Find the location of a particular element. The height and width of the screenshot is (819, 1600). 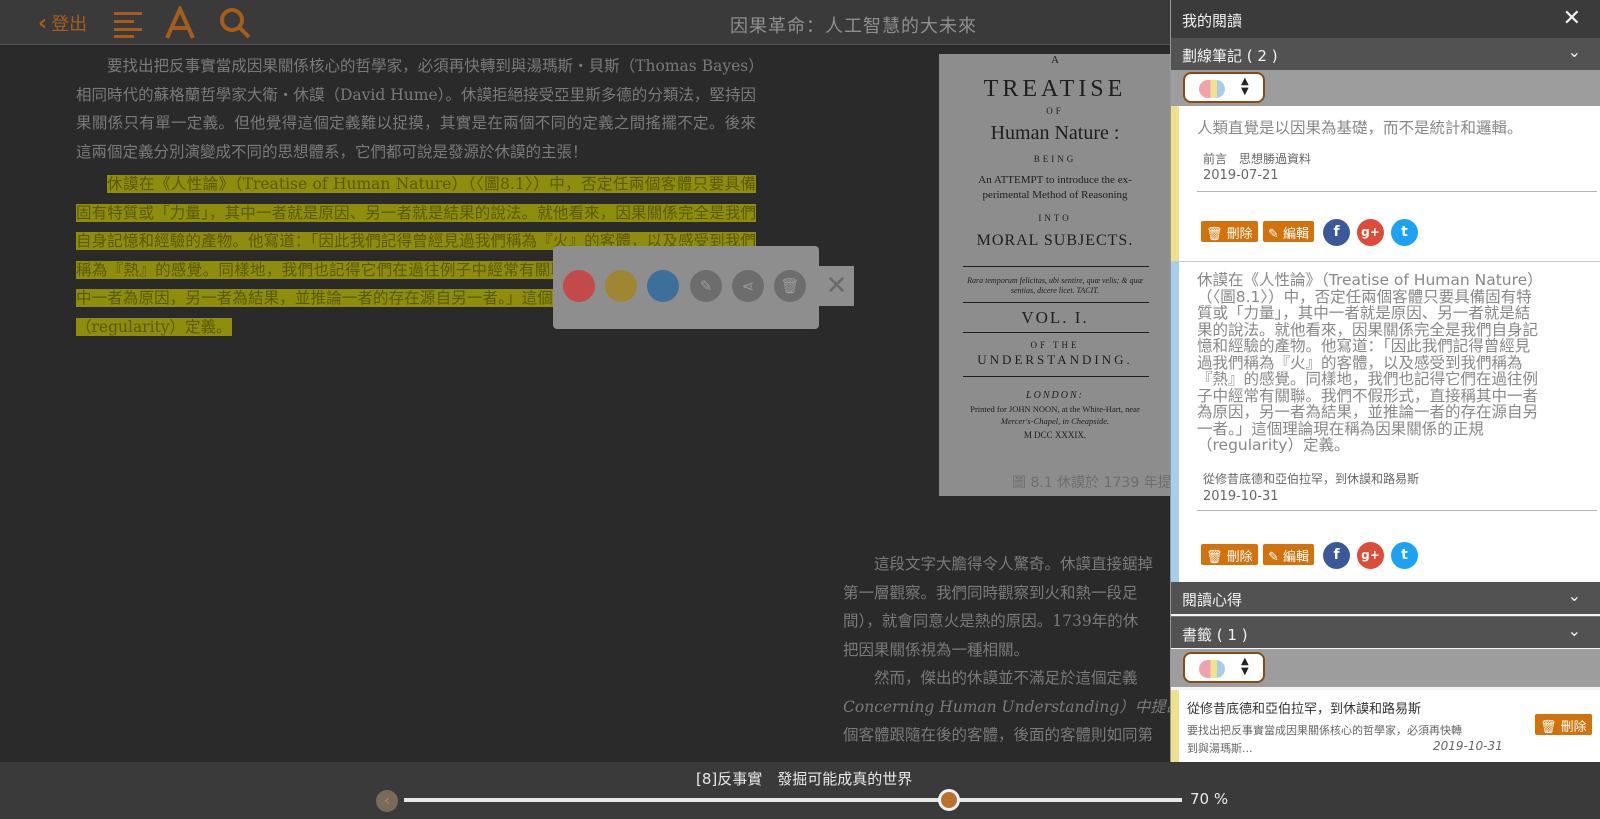

figure-text: Human Nature : is located at coordinates (1055, 133).